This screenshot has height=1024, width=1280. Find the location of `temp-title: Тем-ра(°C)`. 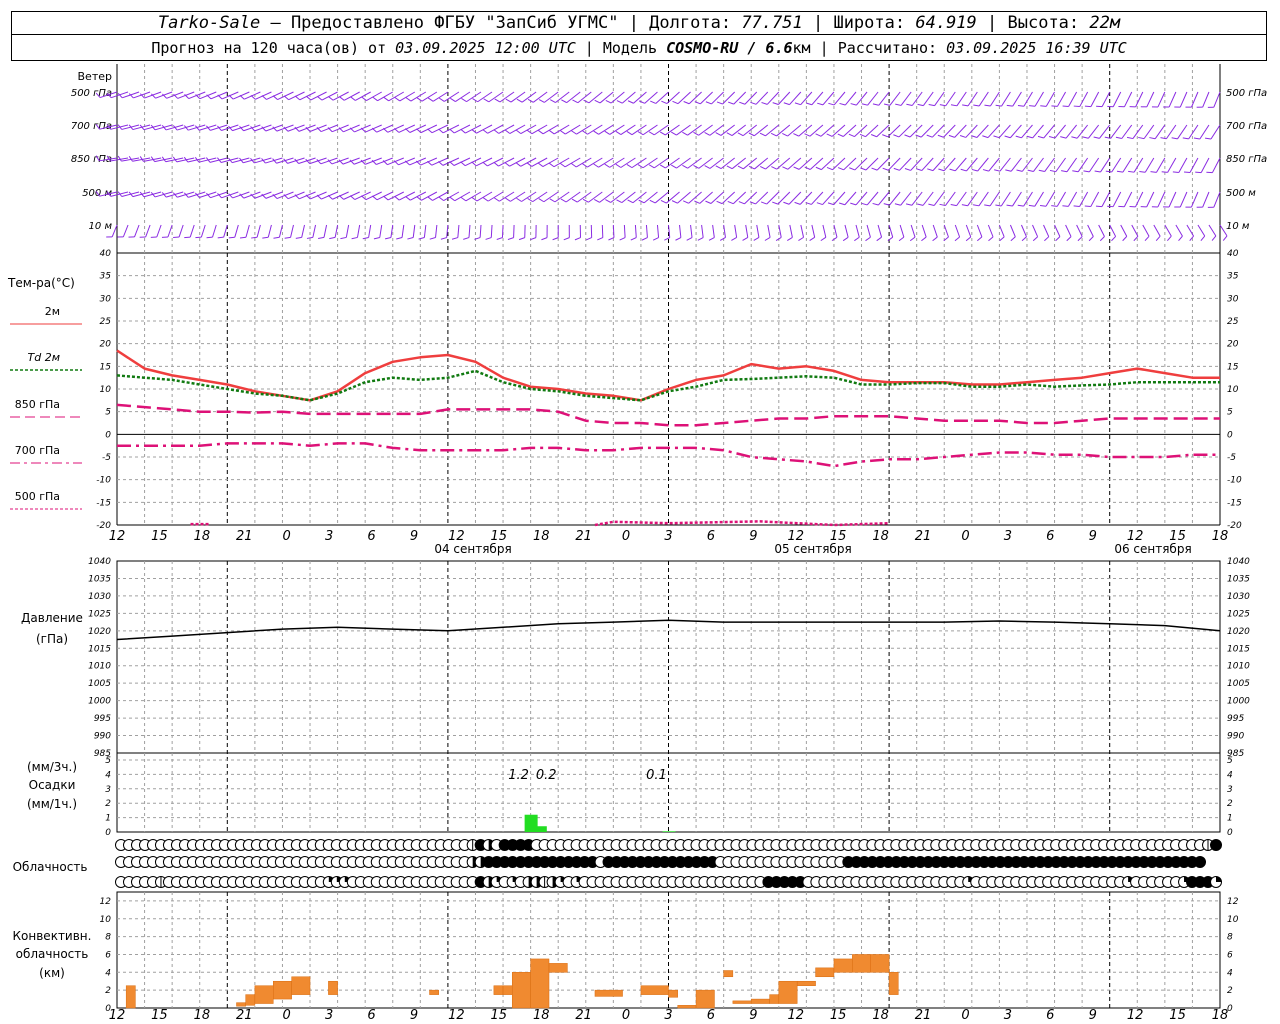

temp-title: Тем-ра(°C) is located at coordinates (41, 283).